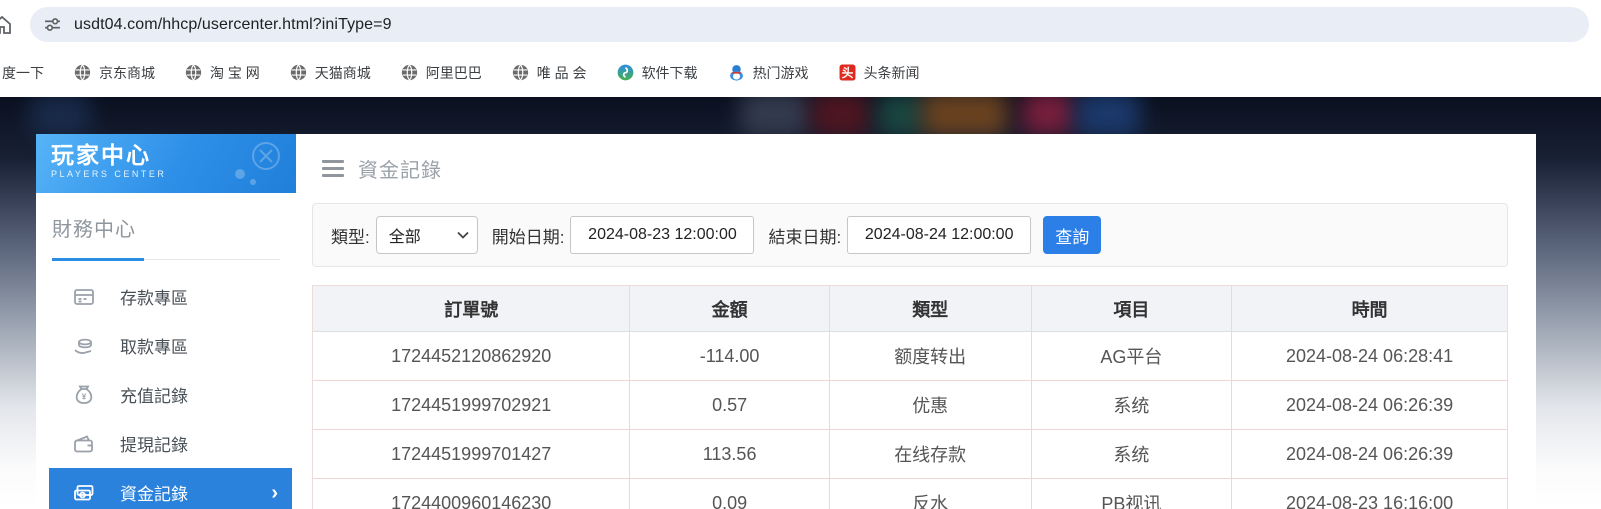  What do you see at coordinates (250, 164) in the screenshot?
I see `gamepad-icon` at bounding box center [250, 164].